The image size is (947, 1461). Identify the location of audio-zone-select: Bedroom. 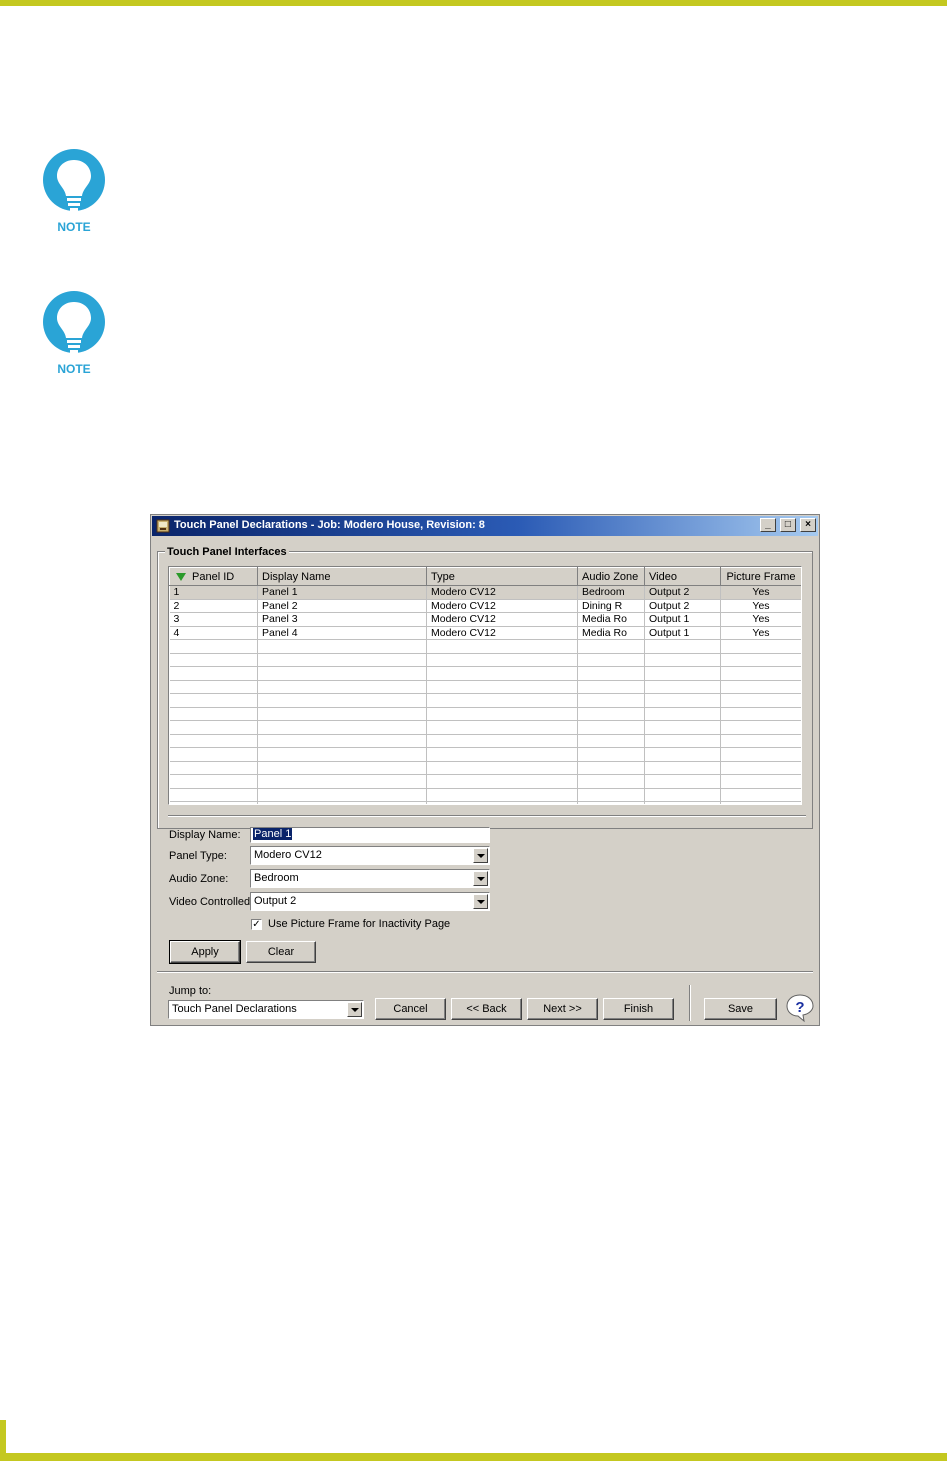
(370, 878).